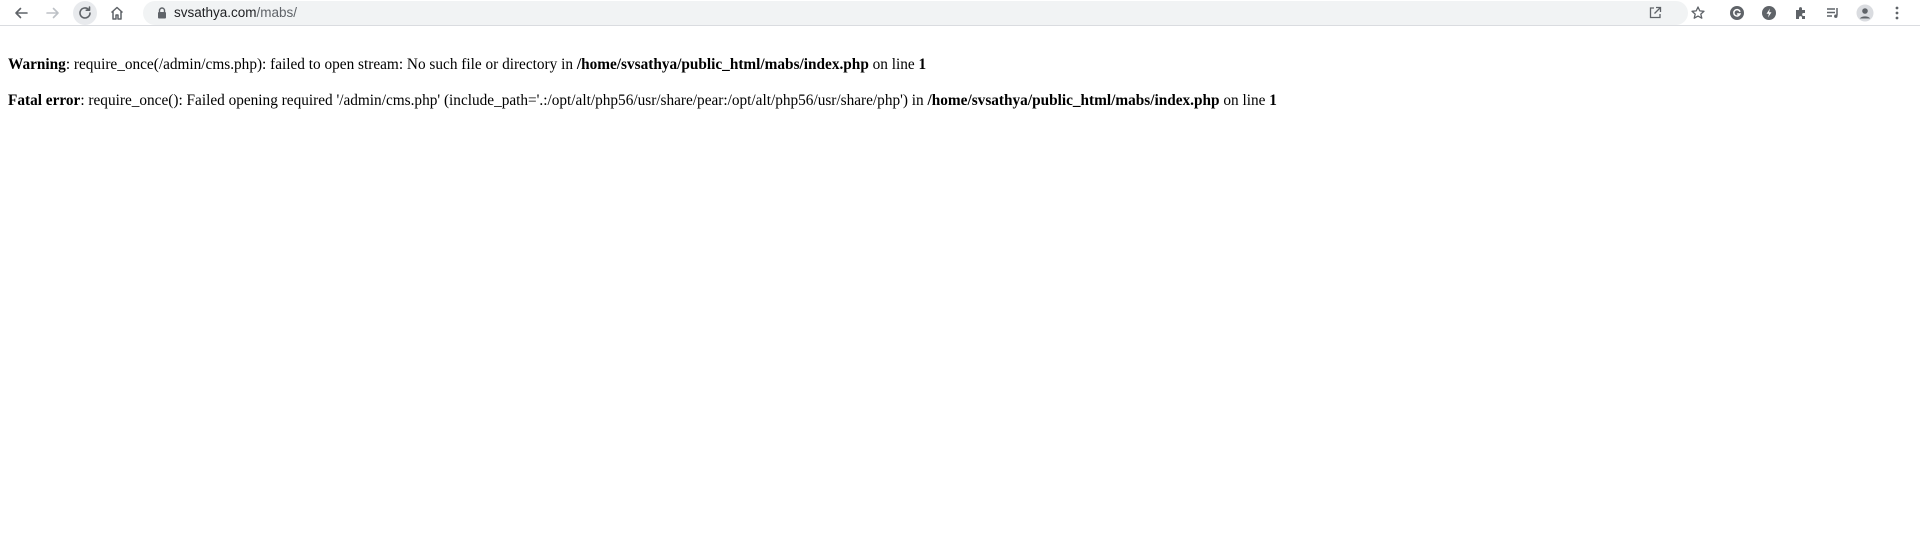  I want to click on back-button, so click(21, 13).